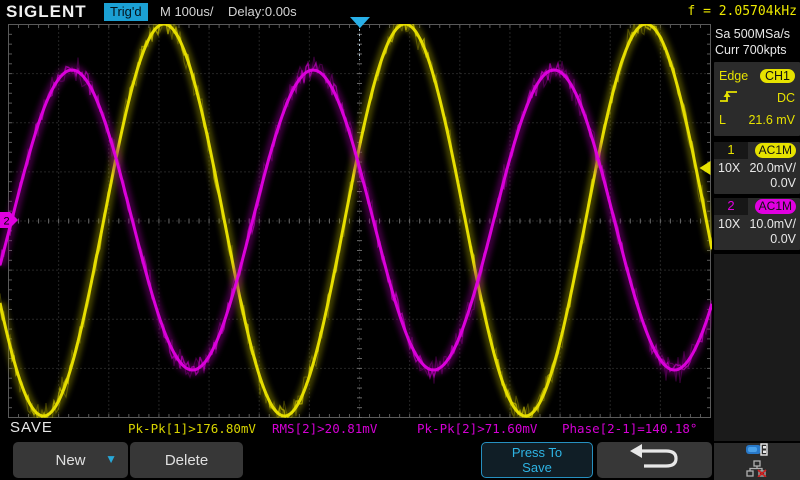 This screenshot has width=800, height=480. Describe the element at coordinates (46, 11) in the screenshot. I see `siglent-logo: SIGLENT` at that location.